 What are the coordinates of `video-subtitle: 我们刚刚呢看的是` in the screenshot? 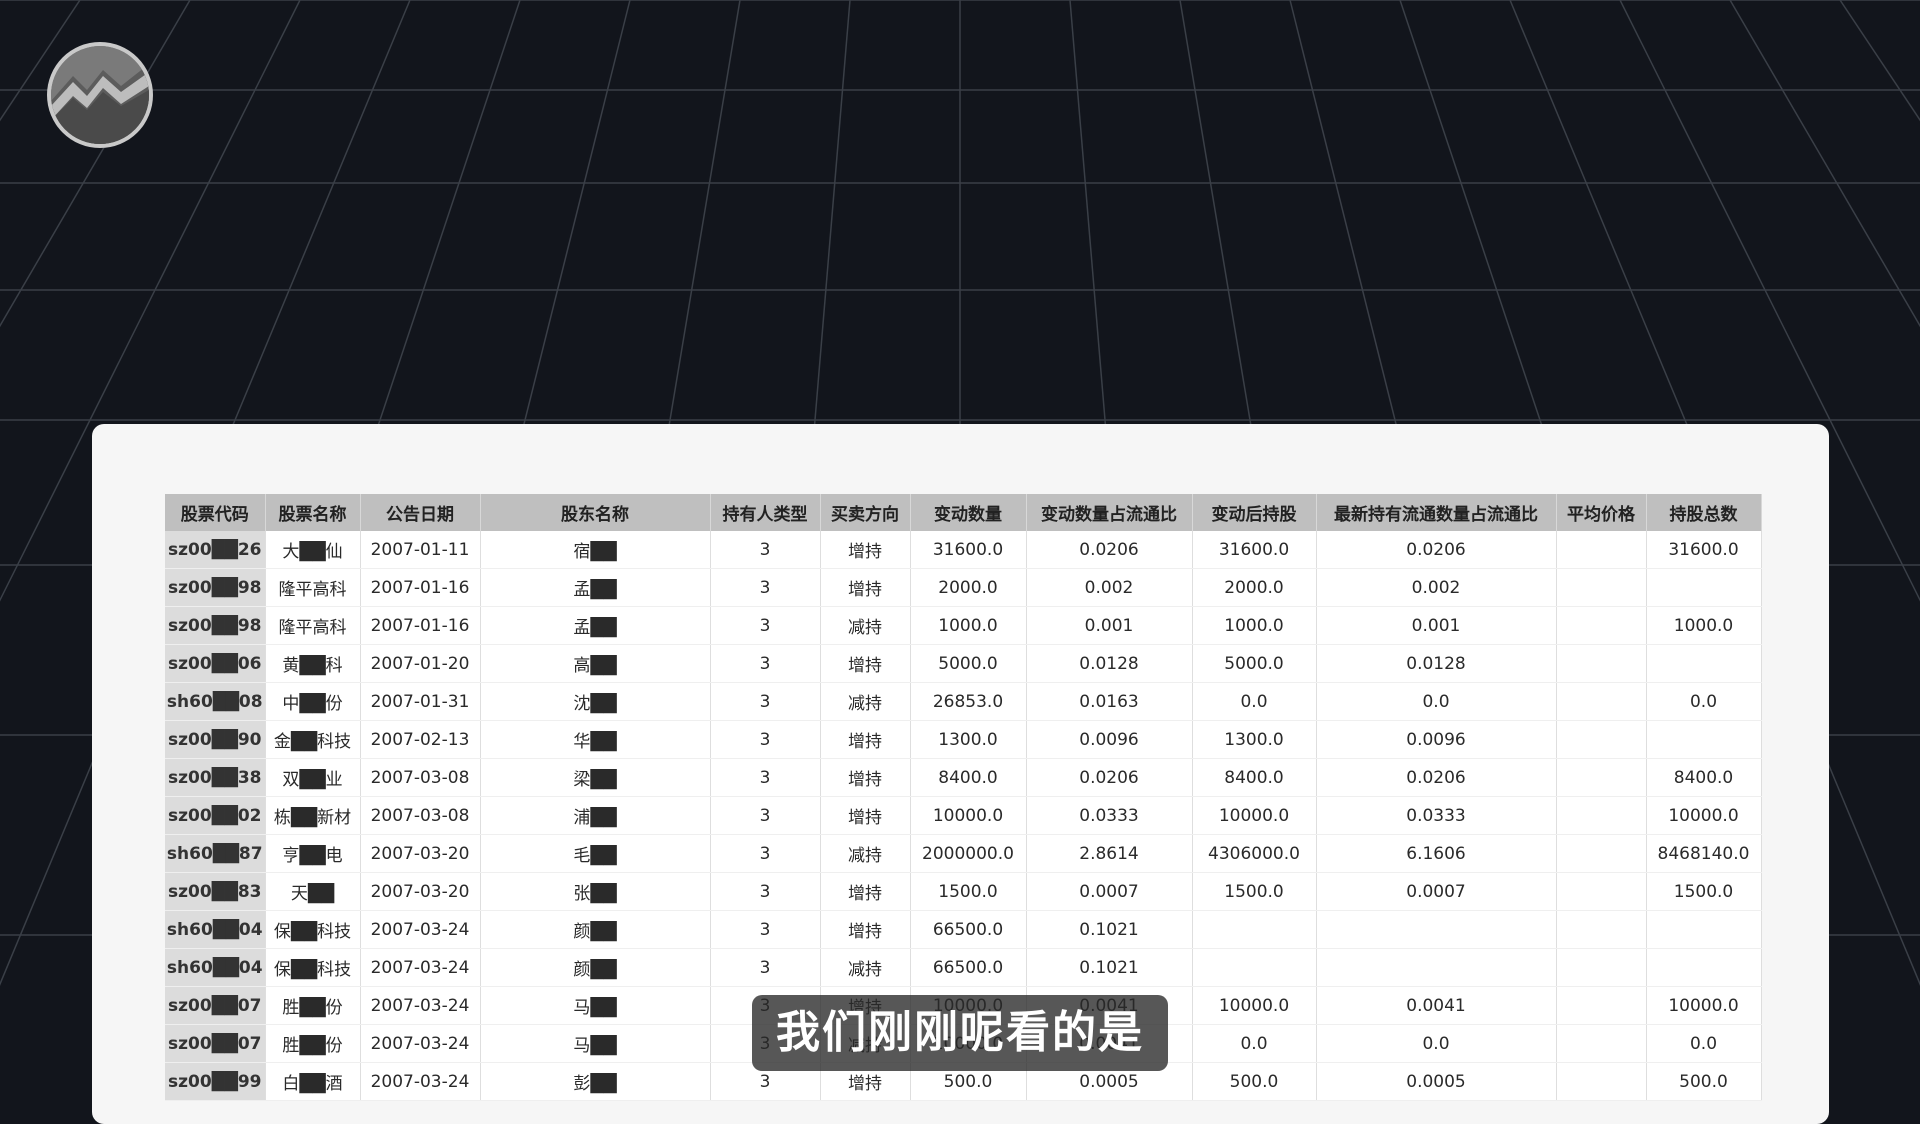 It's located at (960, 1033).